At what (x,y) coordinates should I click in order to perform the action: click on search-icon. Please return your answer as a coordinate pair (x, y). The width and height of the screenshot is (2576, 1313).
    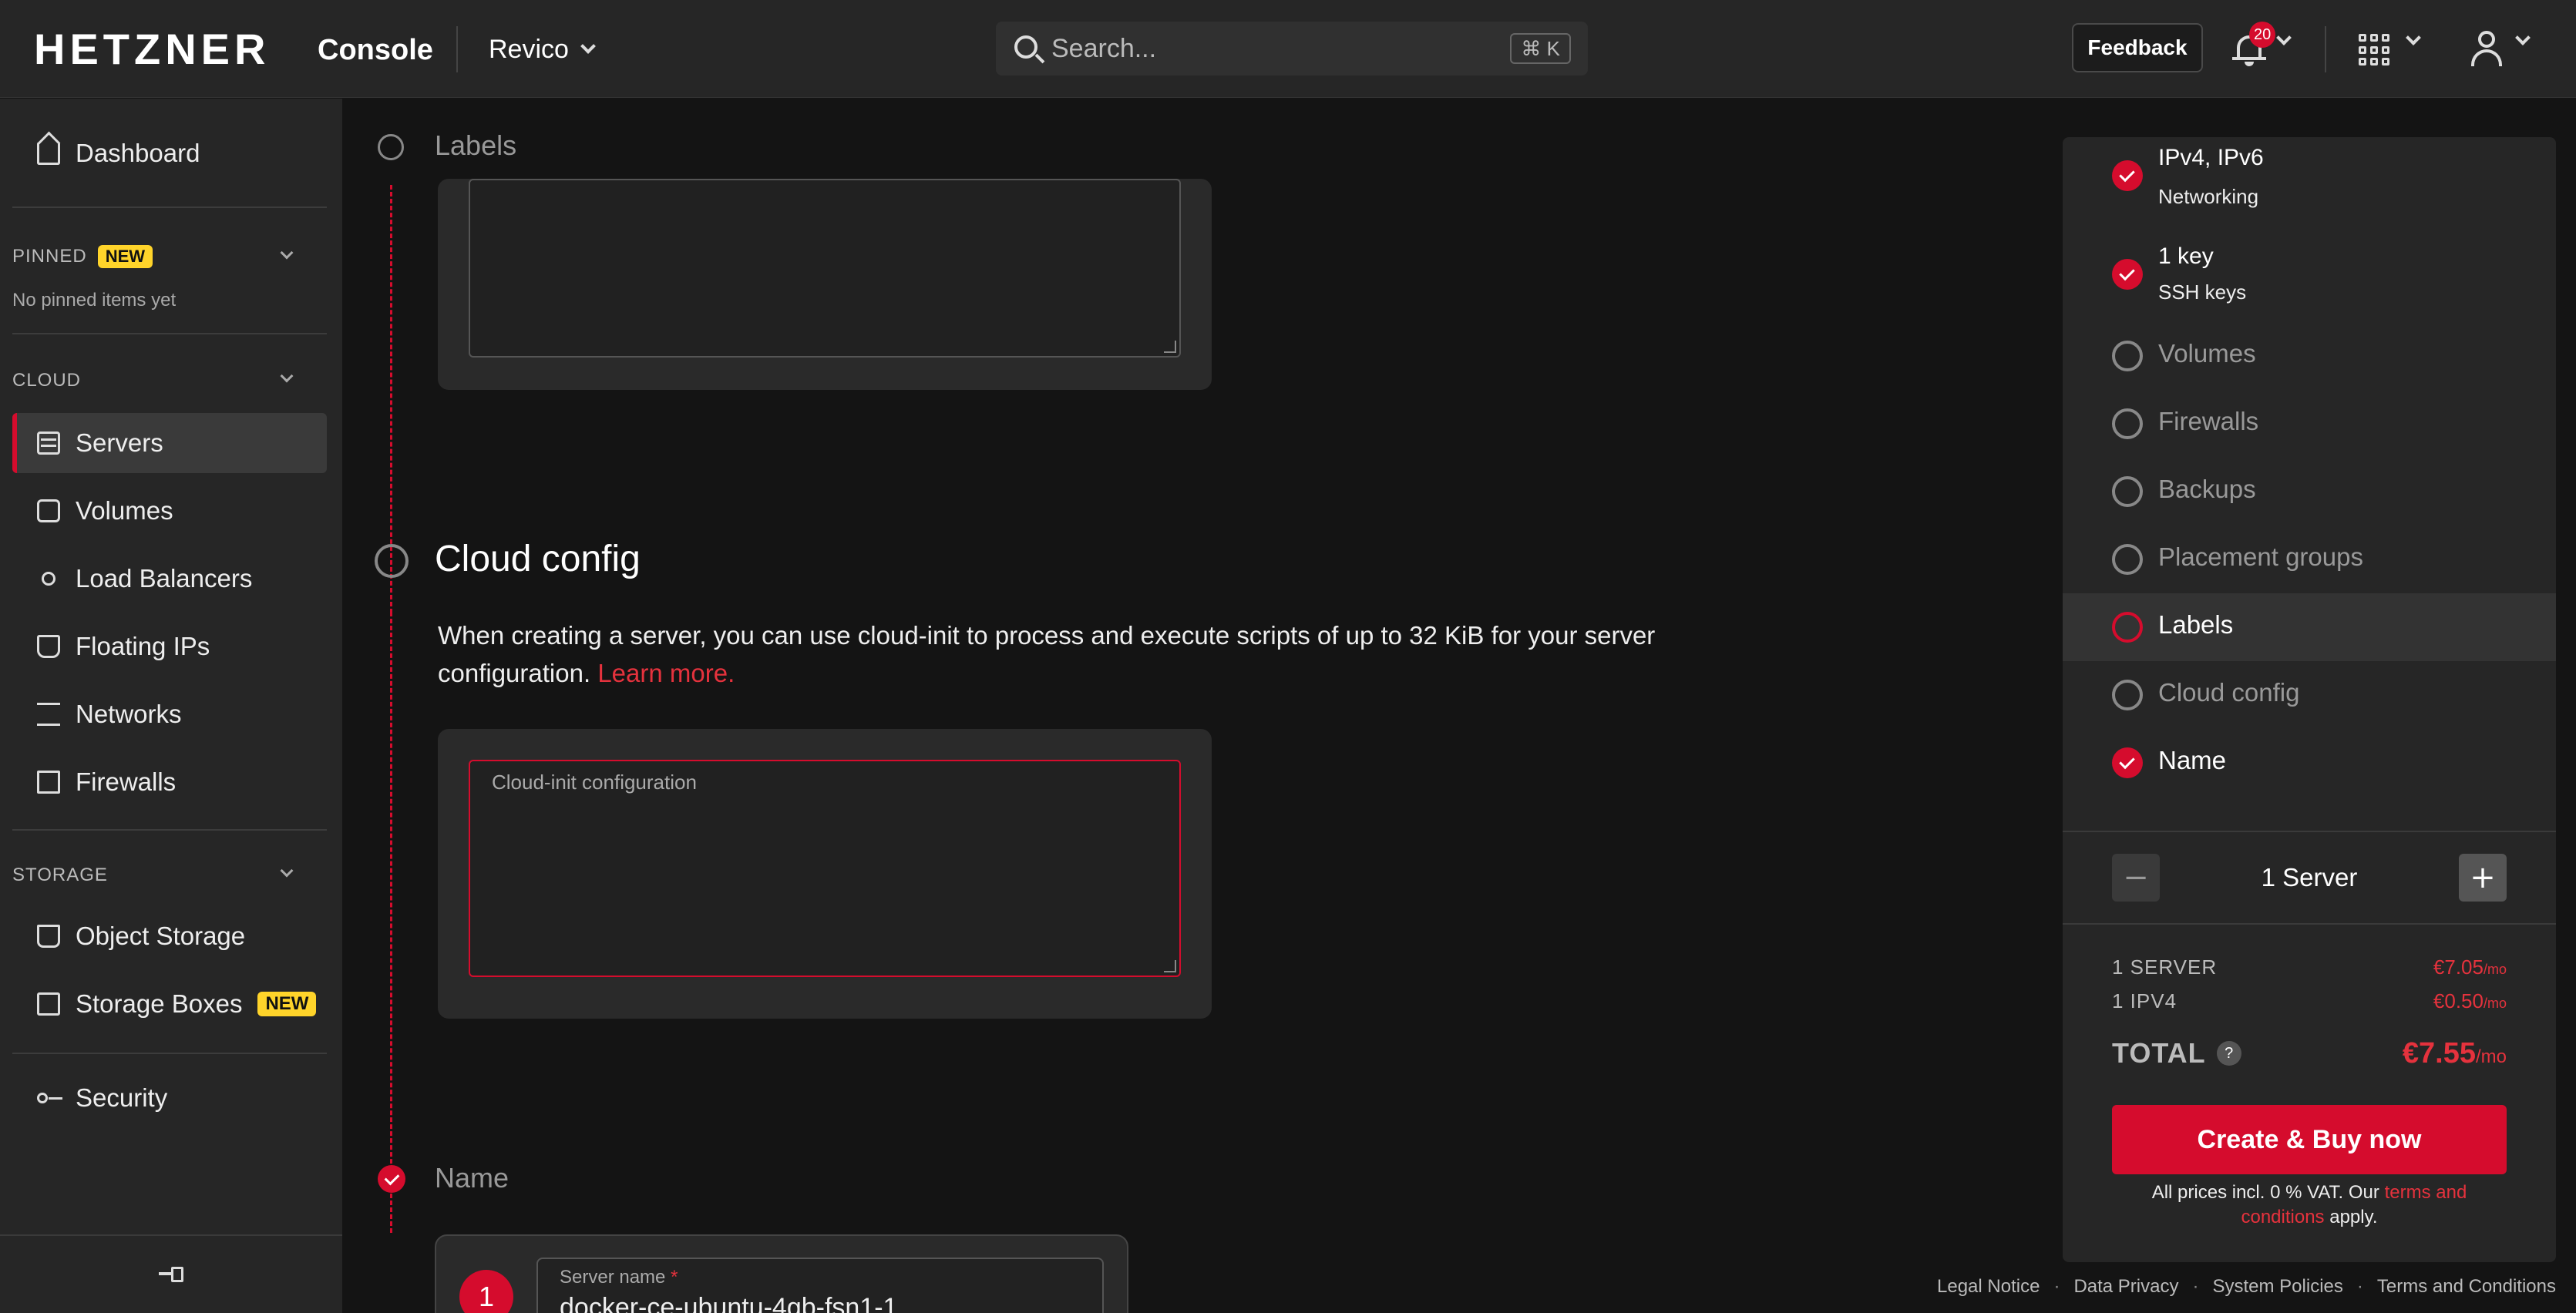
    Looking at the image, I should click on (1025, 47).